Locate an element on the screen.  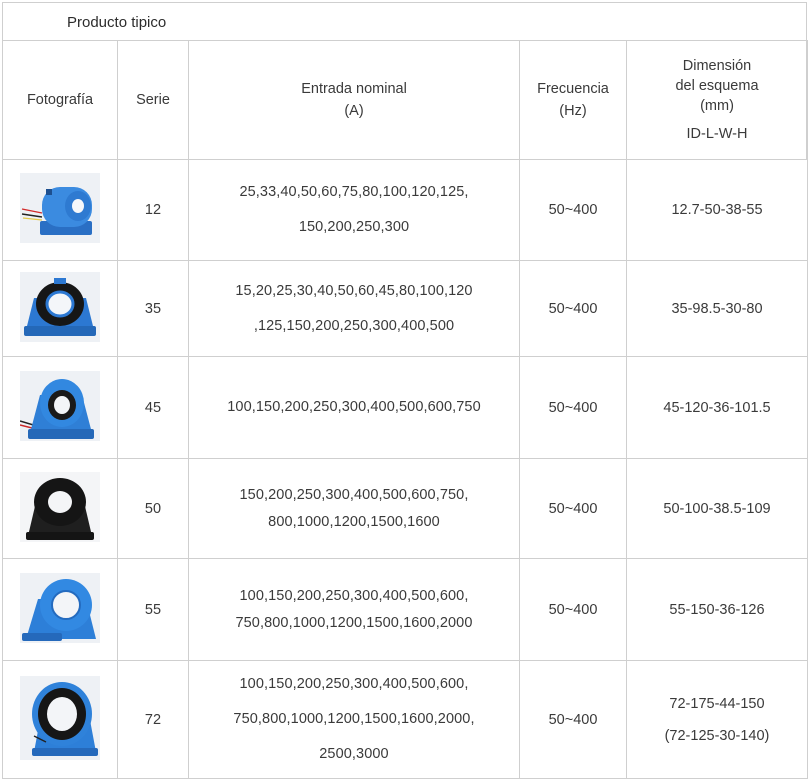
header-dimension: Dimensión del esquema (mm) ID-L-W-H is located at coordinates (717, 100).